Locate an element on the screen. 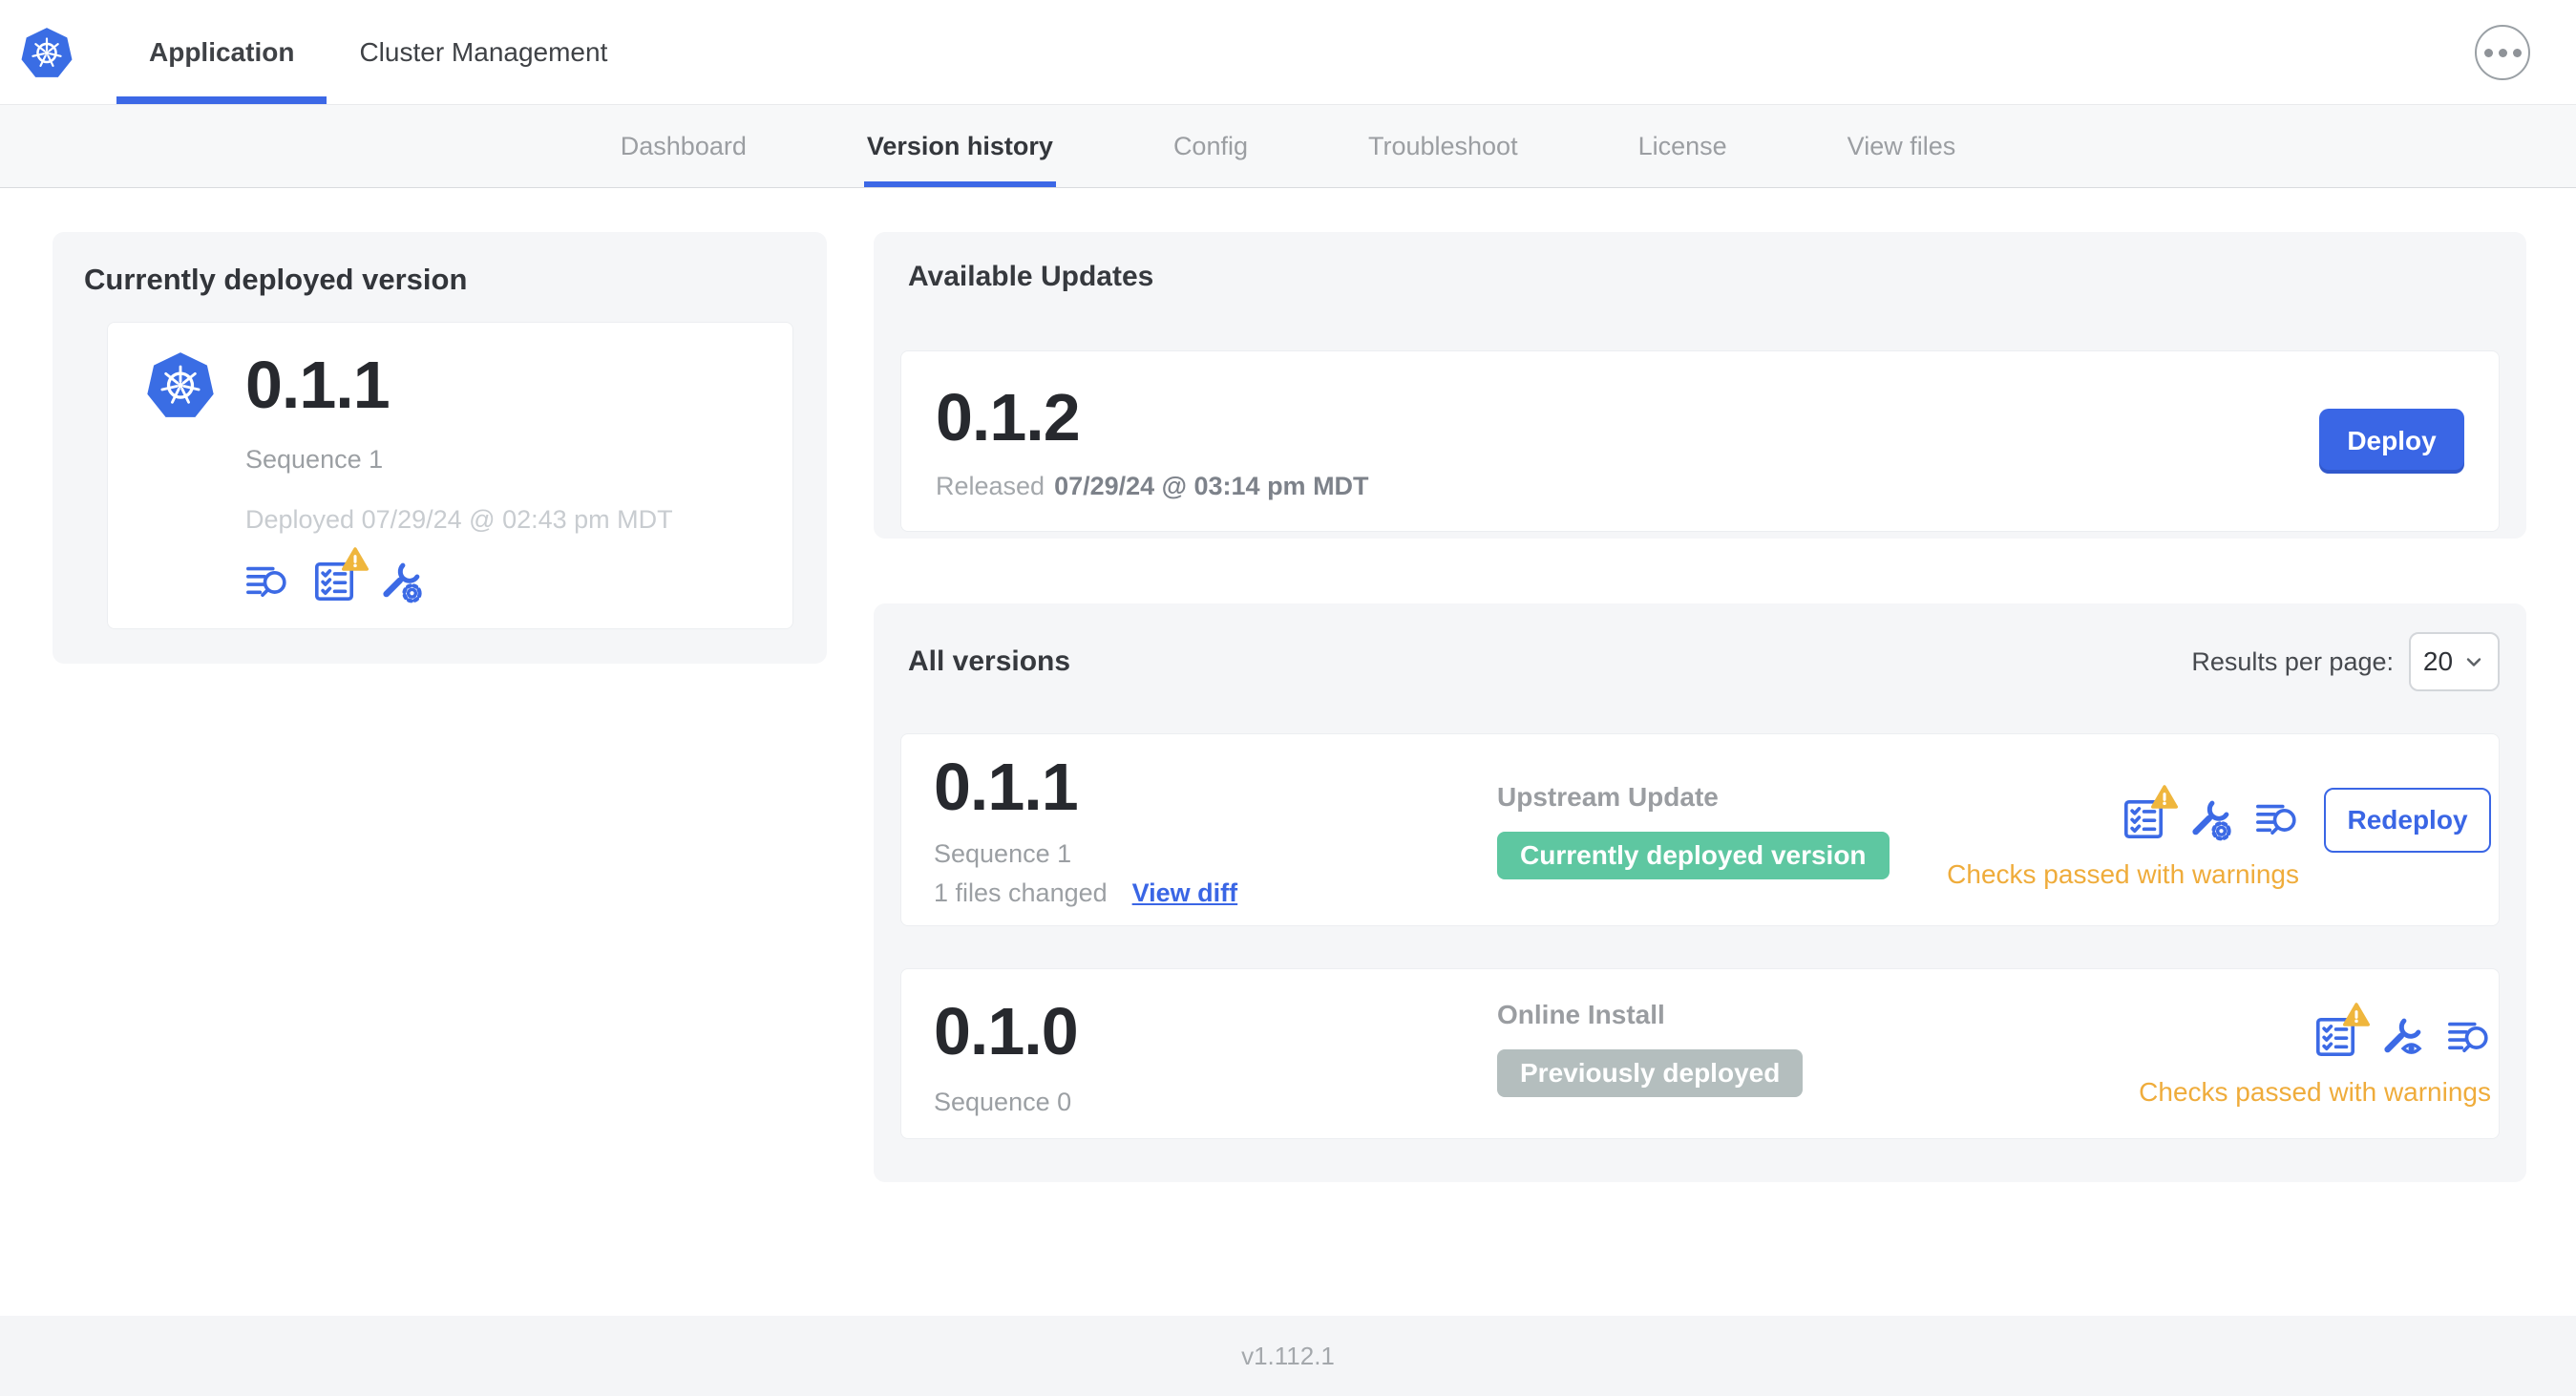 This screenshot has width=2576, height=1396. view-config-icon is located at coordinates (2402, 1037).